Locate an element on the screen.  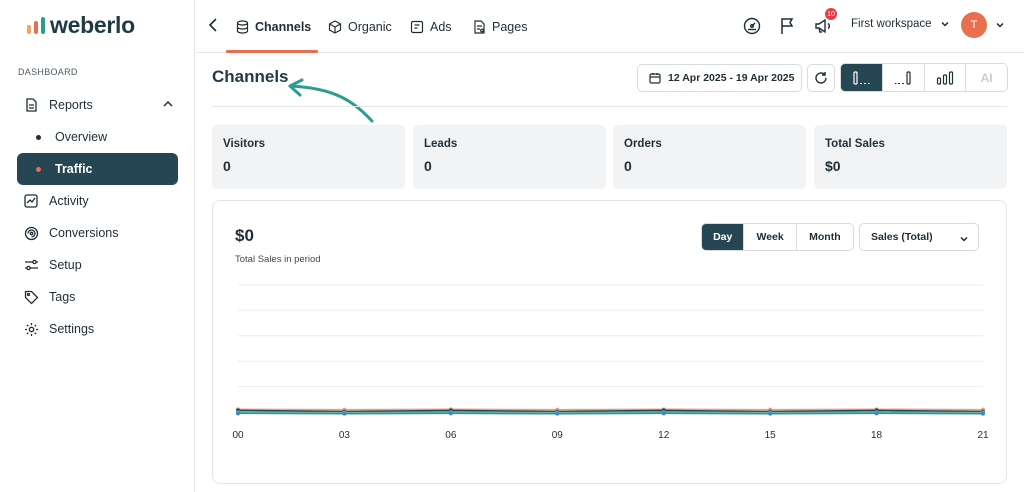
logo-bars-icon is located at coordinates (36, 25).